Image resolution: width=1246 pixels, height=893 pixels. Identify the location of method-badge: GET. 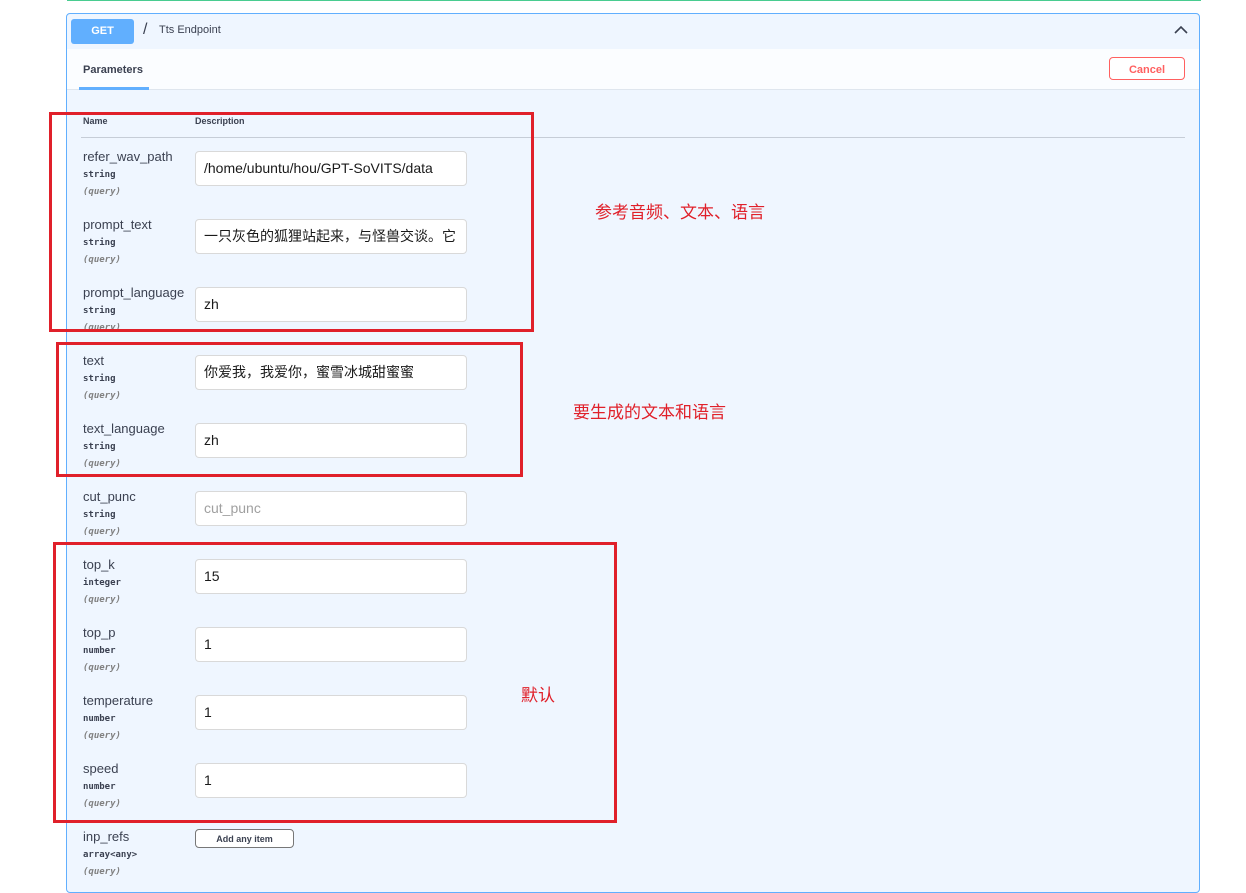
(102, 31).